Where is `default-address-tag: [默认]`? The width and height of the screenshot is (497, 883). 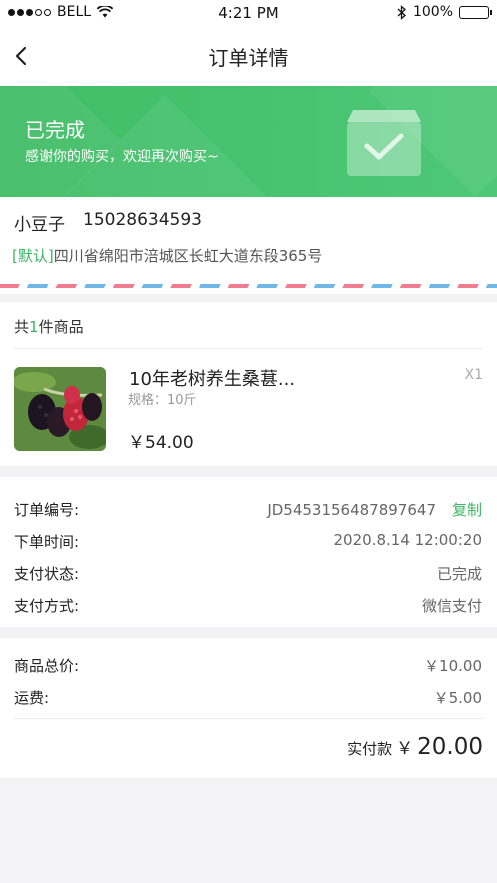 default-address-tag: [默认] is located at coordinates (33, 256).